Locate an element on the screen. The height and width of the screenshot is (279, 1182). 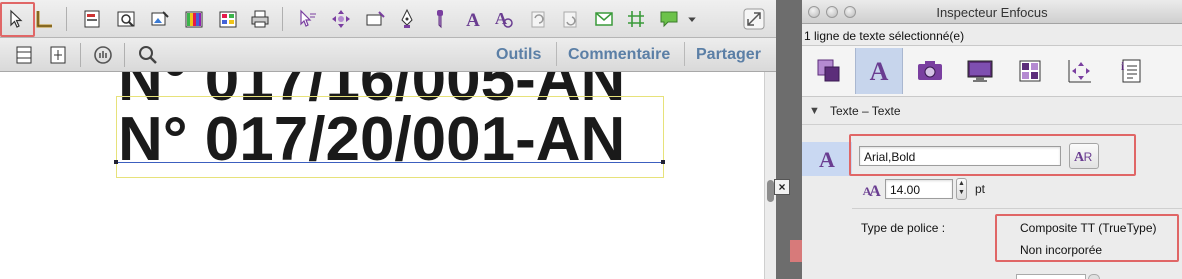
email-icon is located at coordinates (604, 19).